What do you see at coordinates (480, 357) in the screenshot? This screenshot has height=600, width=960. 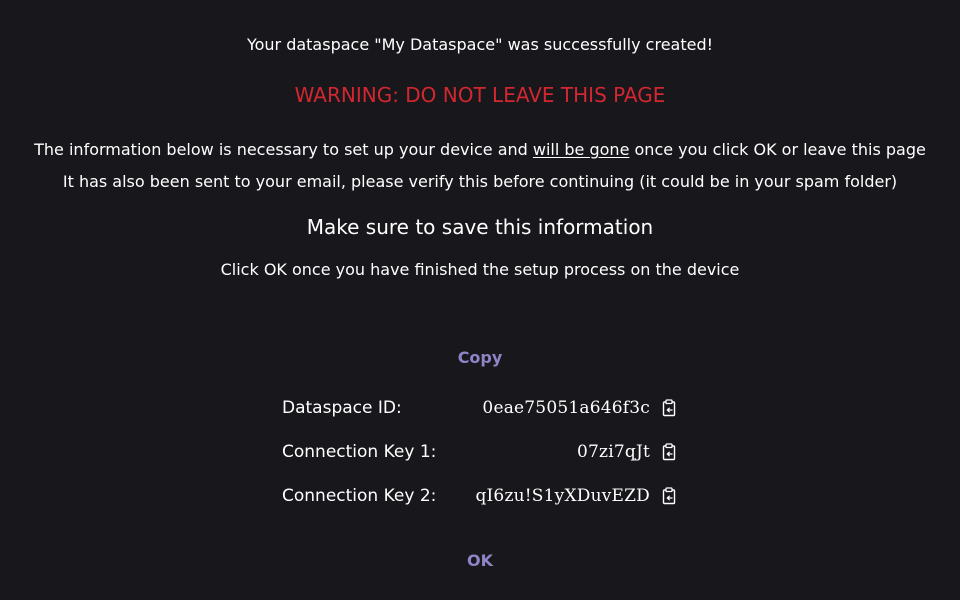 I see `copy-all-button: Copy` at bounding box center [480, 357].